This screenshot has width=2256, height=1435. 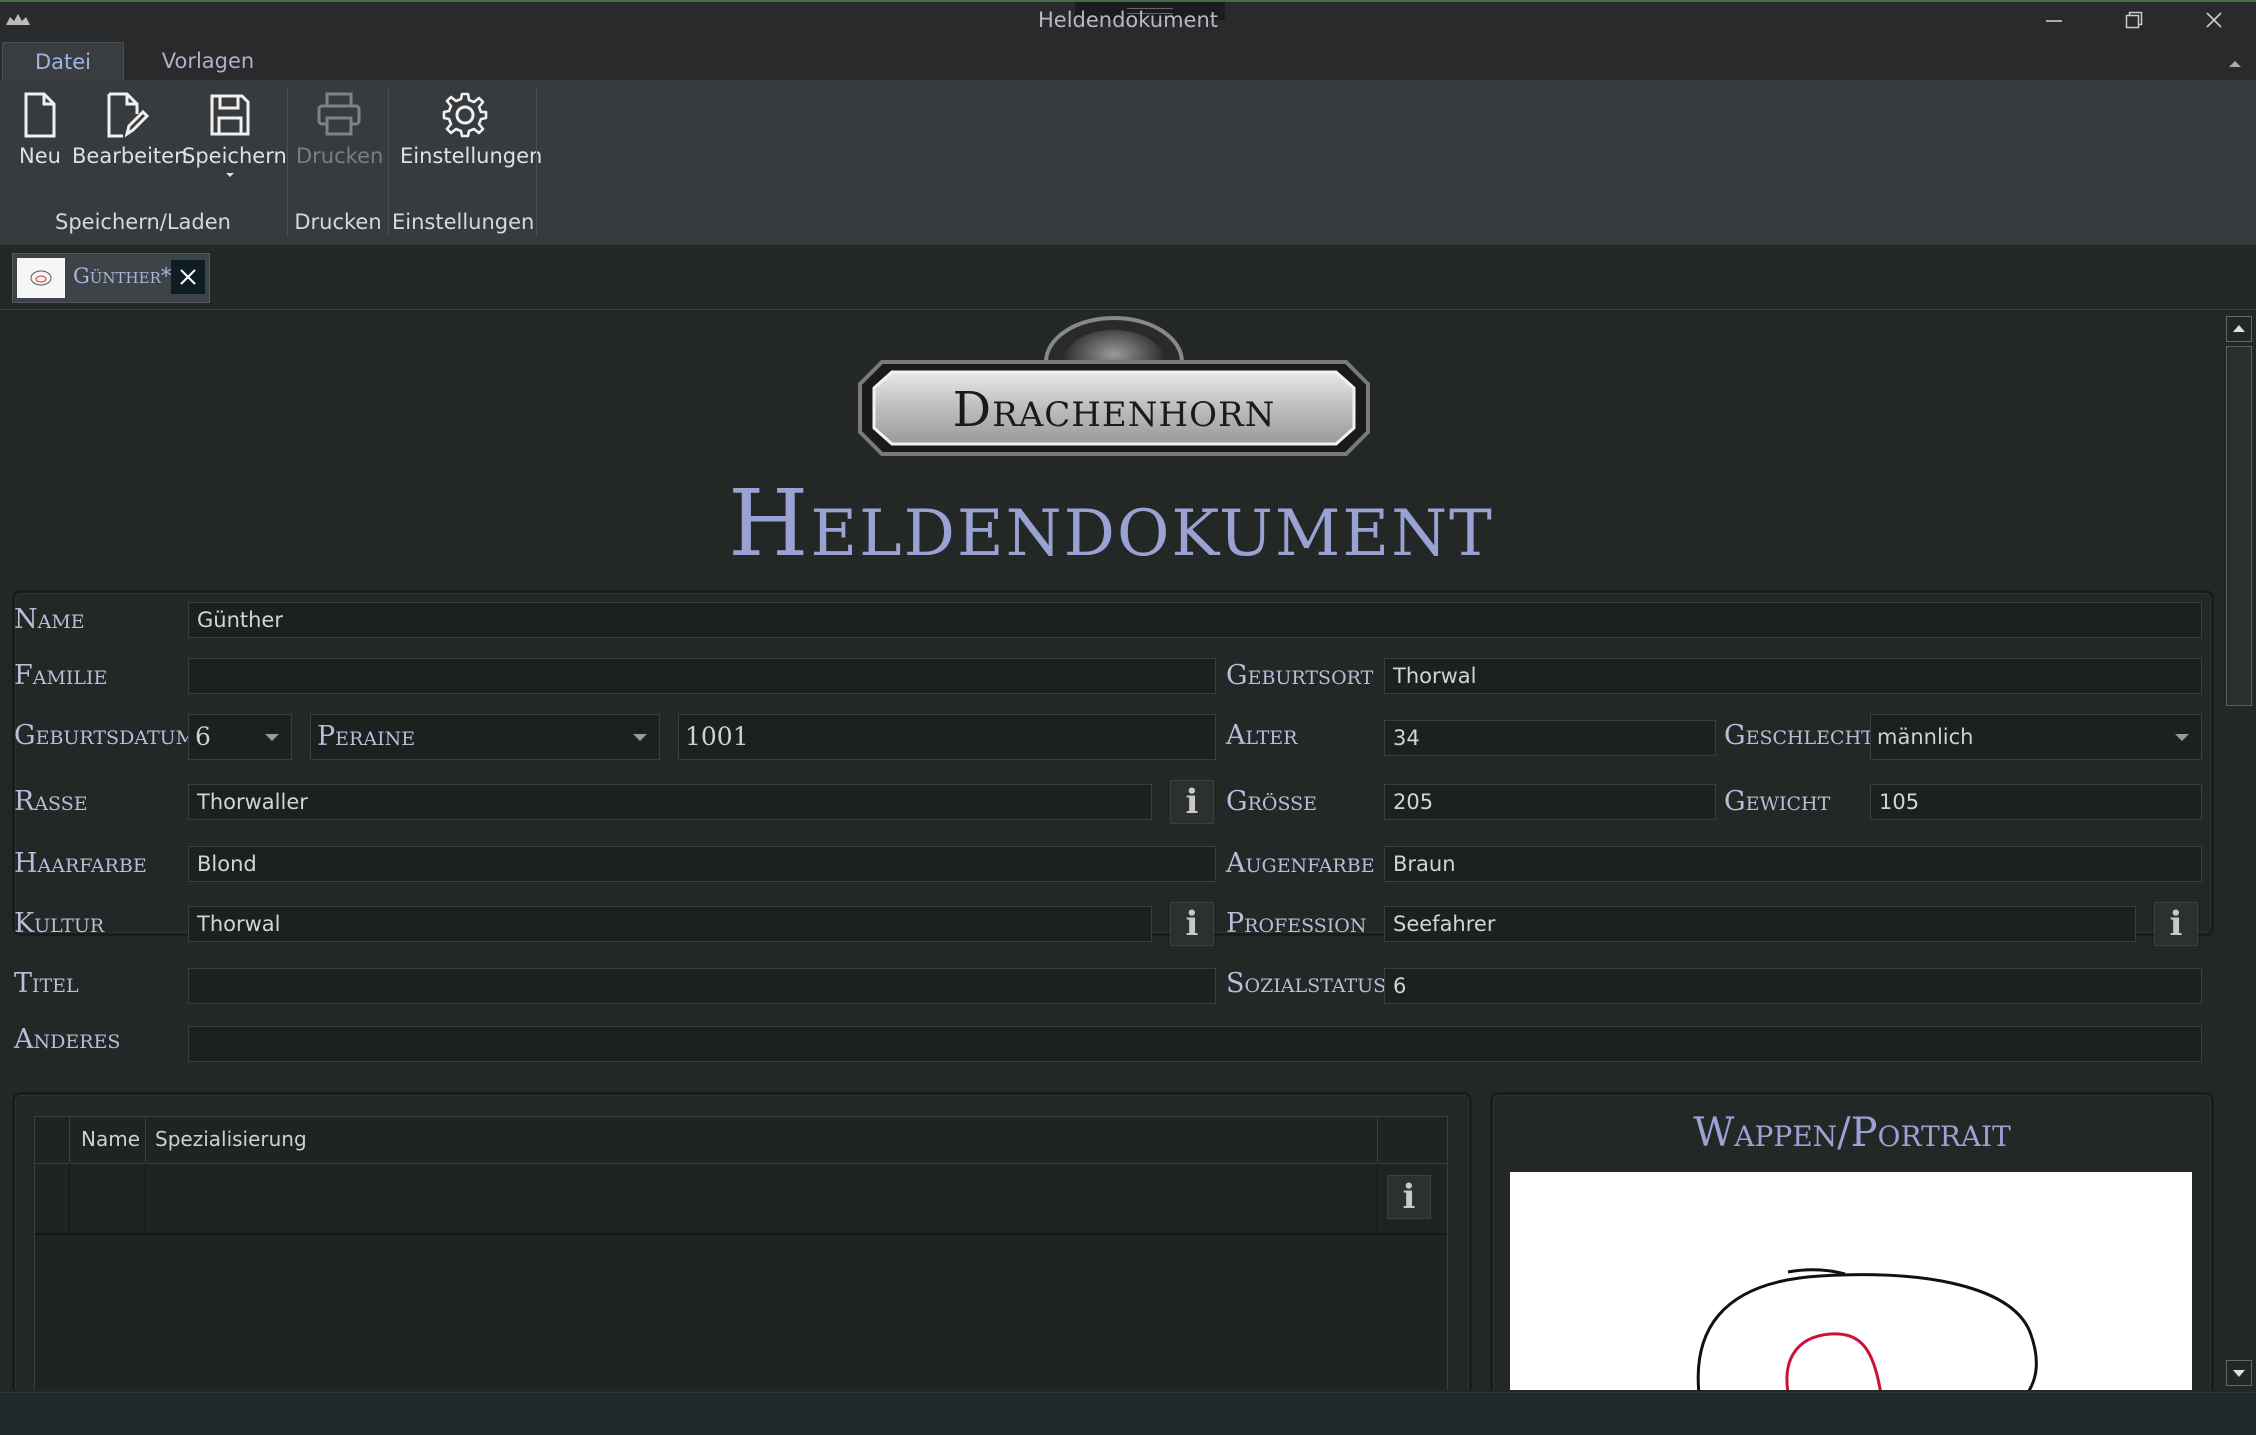 I want to click on document-tabs: Günther*, so click(x=1128, y=277).